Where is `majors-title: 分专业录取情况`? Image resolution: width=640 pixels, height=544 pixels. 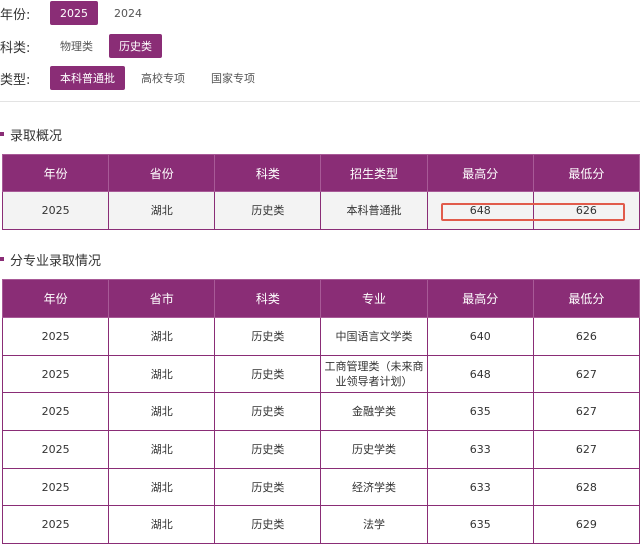 majors-title: 分专业录取情况 is located at coordinates (56, 261).